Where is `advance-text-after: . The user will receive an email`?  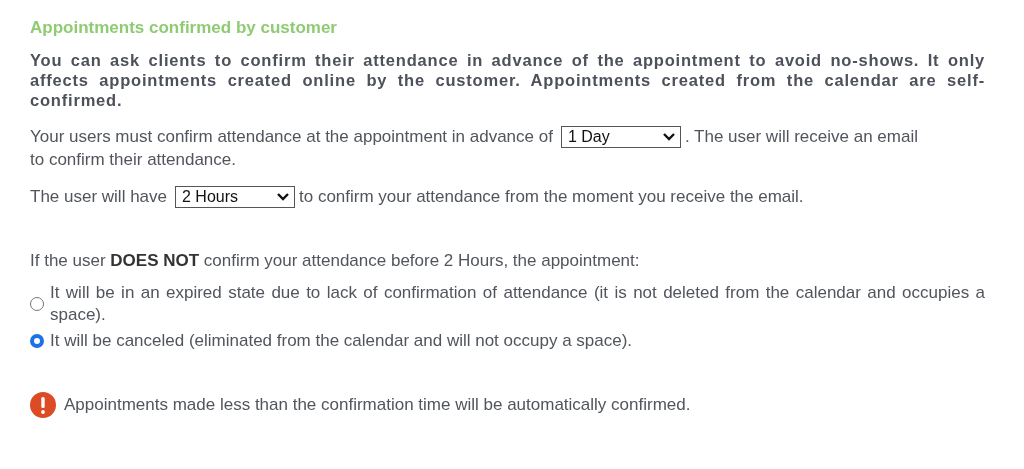
advance-text-after: . The user will receive an email is located at coordinates (801, 137).